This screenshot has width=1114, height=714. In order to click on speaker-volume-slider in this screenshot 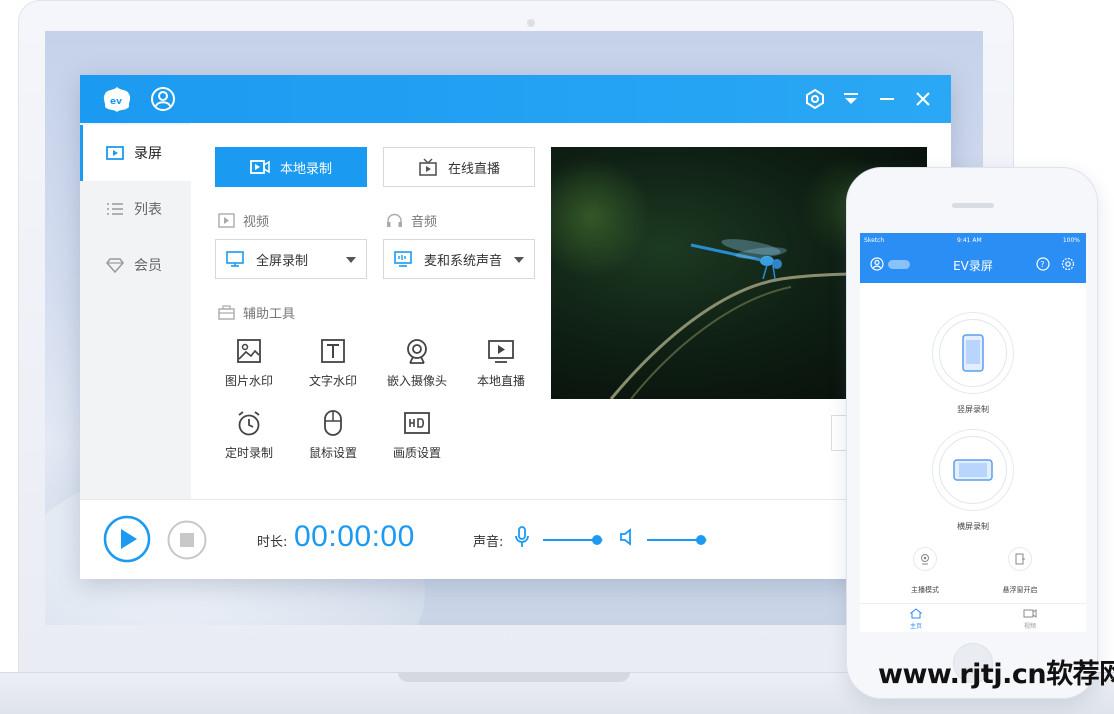, I will do `click(677, 540)`.